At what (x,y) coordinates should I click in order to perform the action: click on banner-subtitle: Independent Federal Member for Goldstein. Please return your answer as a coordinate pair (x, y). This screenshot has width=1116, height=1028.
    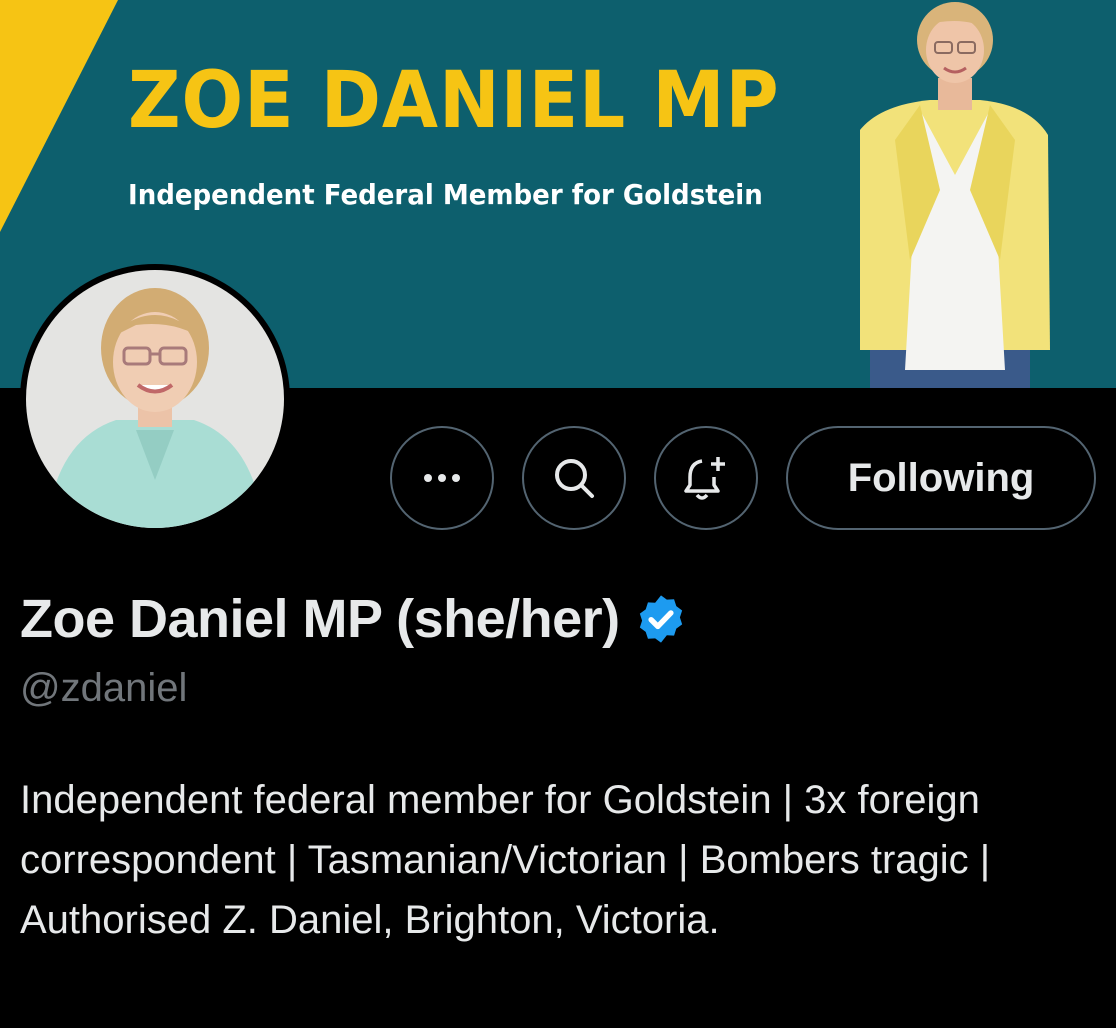
    Looking at the image, I should click on (445, 194).